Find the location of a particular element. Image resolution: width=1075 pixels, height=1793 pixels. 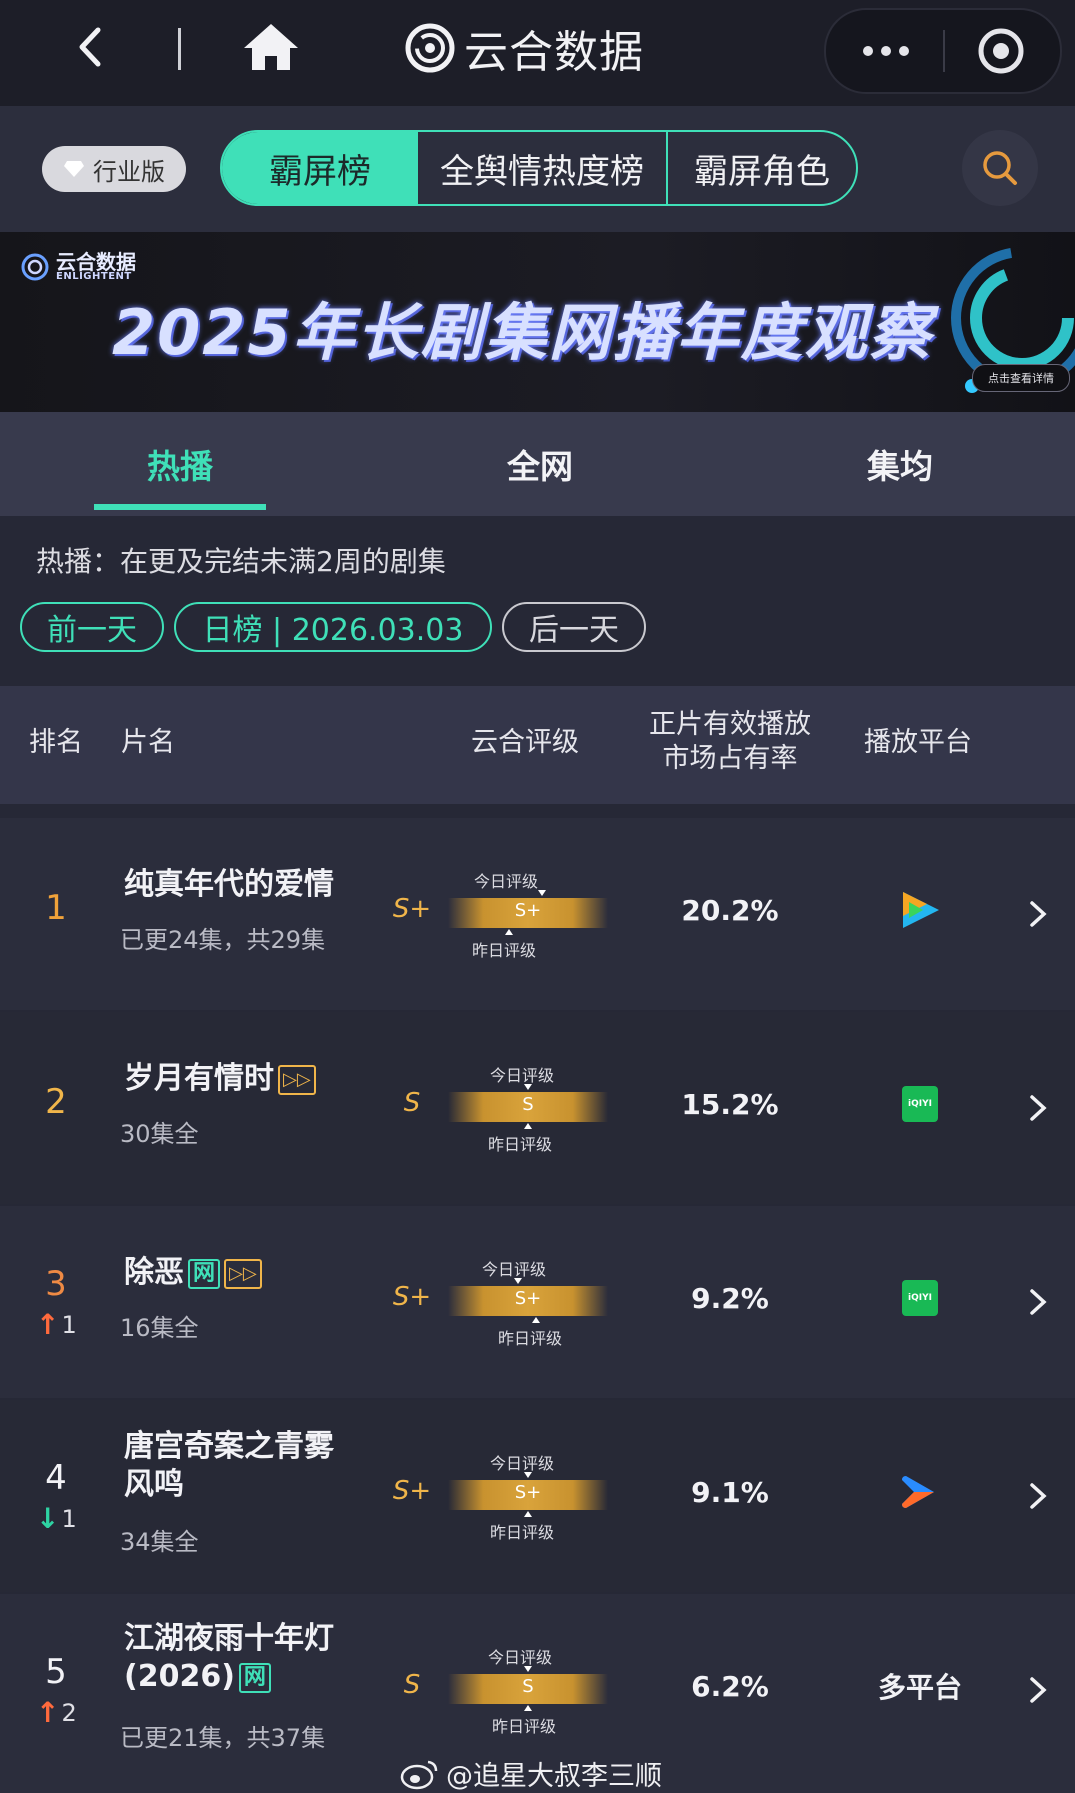

tab-per-episode: 集均 is located at coordinates (900, 464).